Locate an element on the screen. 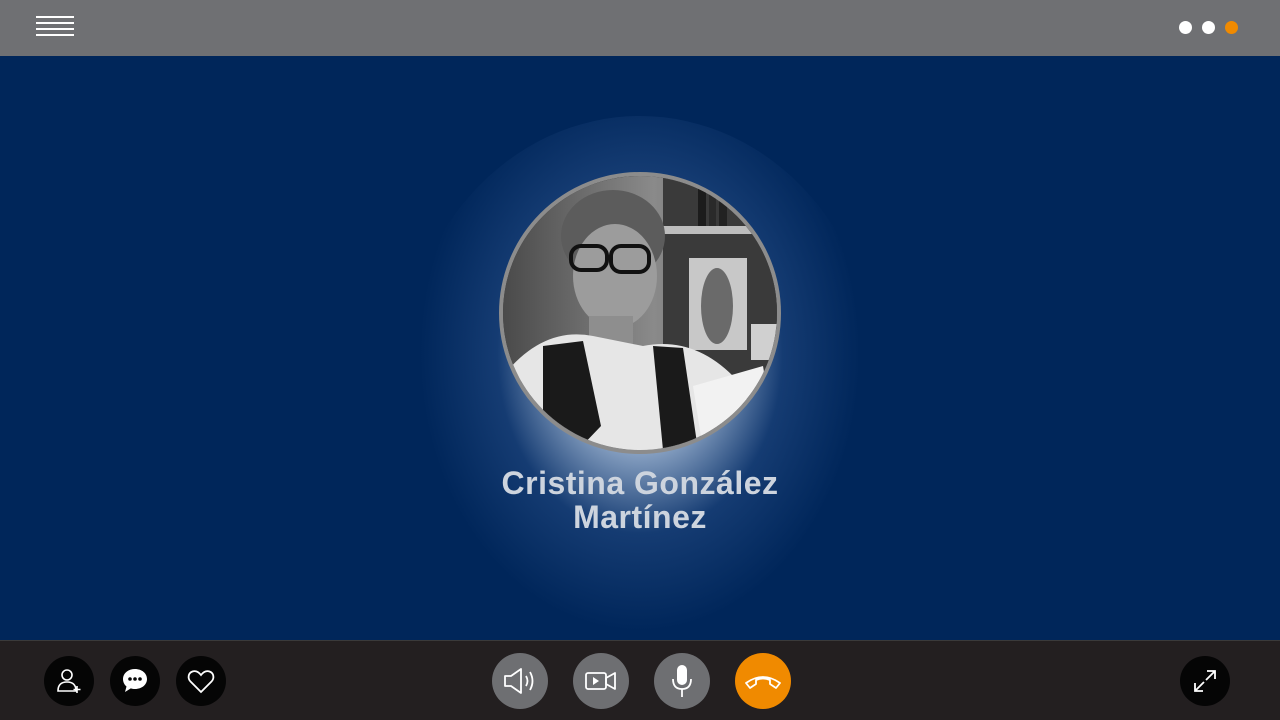  hang-up-button is located at coordinates (763, 681).